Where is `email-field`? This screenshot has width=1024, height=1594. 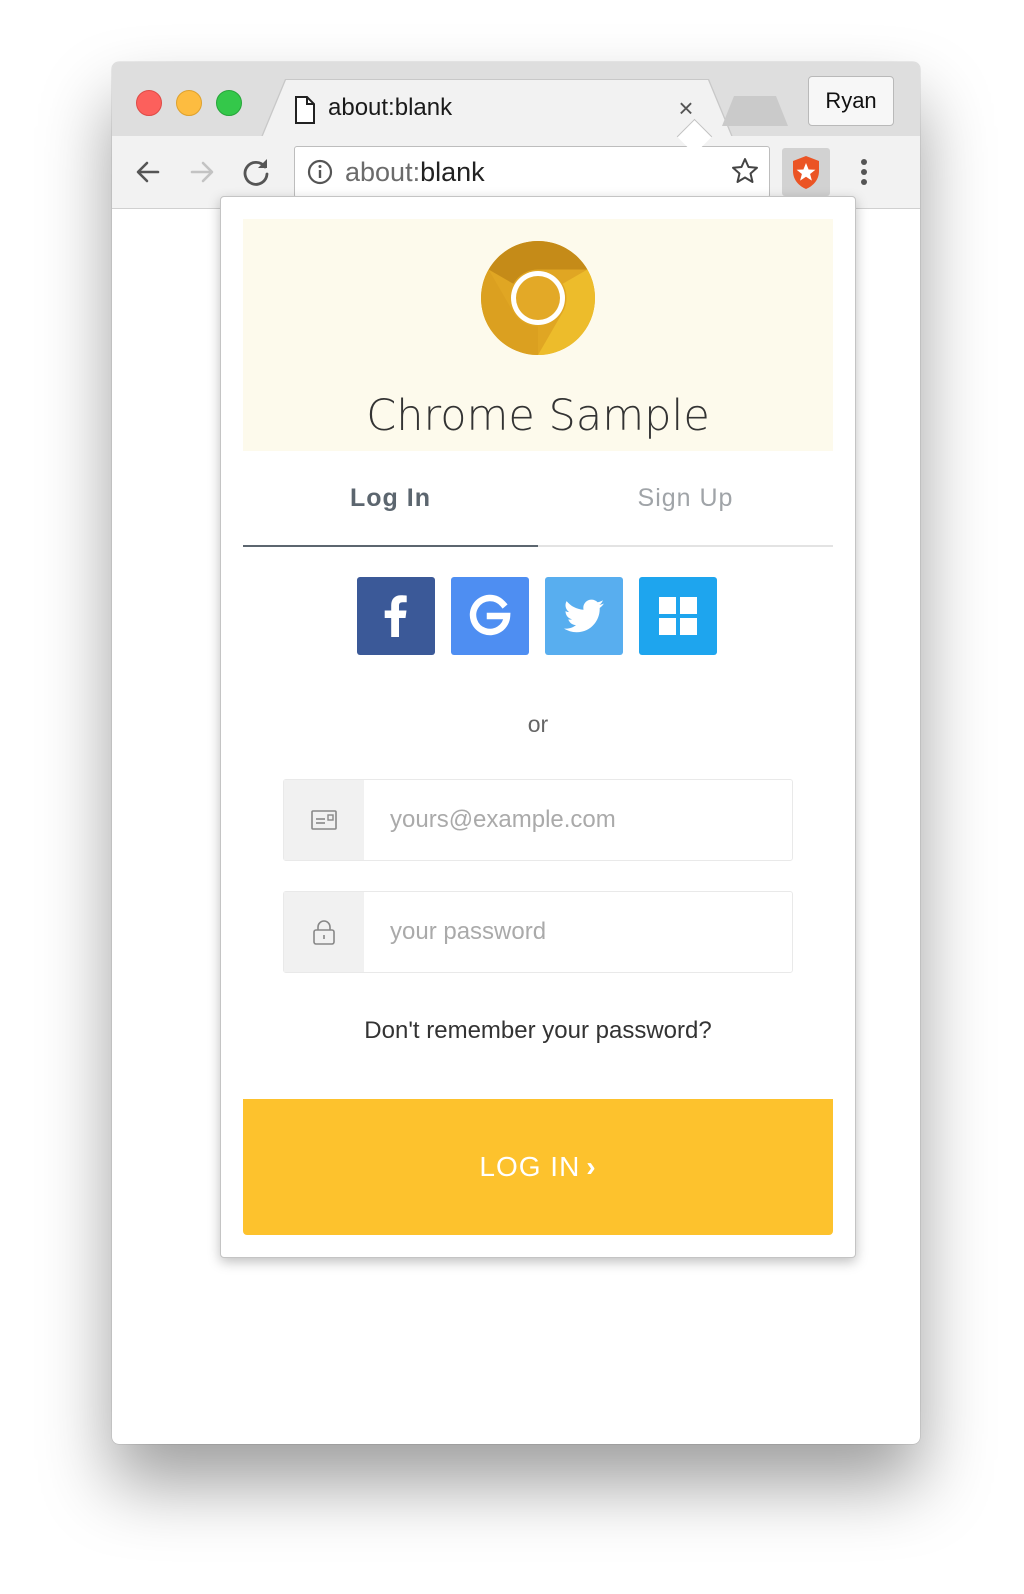
email-field is located at coordinates (541, 820).